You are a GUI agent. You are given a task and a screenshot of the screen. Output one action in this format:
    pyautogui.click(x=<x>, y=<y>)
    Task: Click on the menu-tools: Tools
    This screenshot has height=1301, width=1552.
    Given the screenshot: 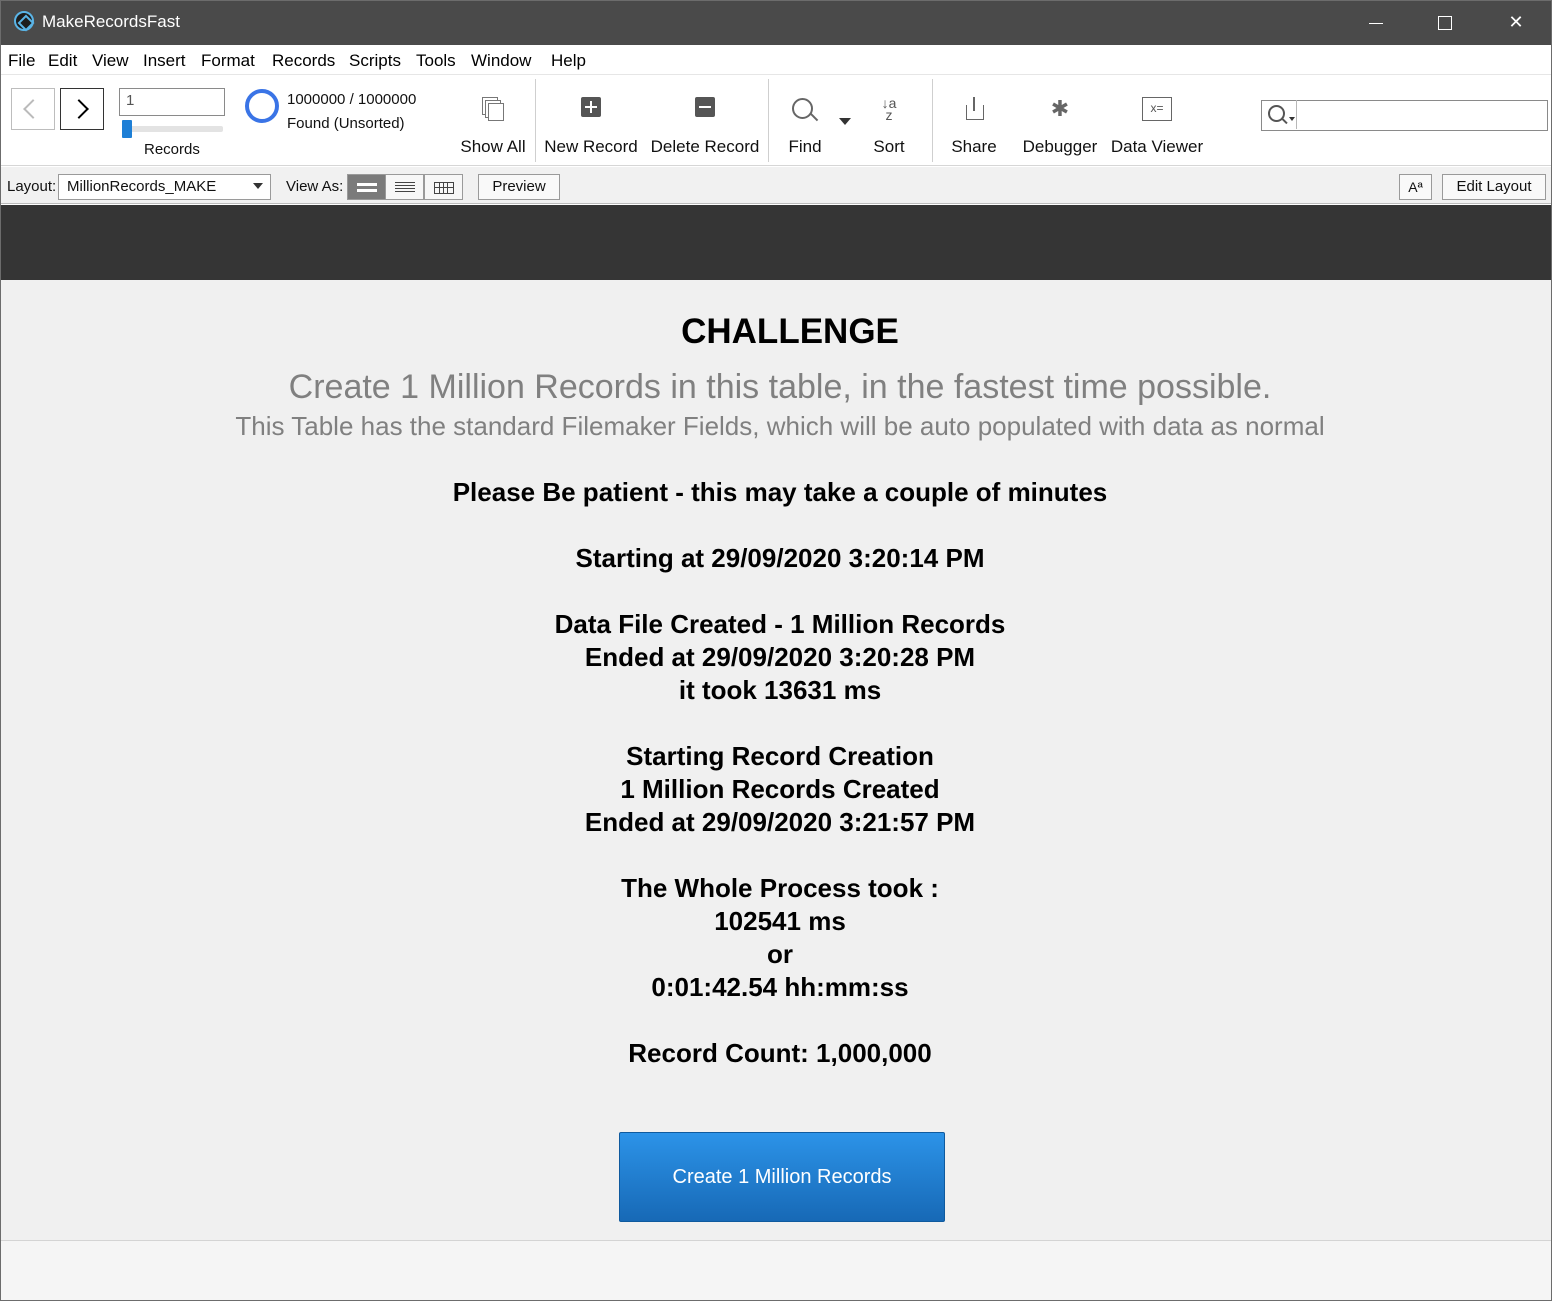 What is the action you would take?
    pyautogui.click(x=436, y=61)
    